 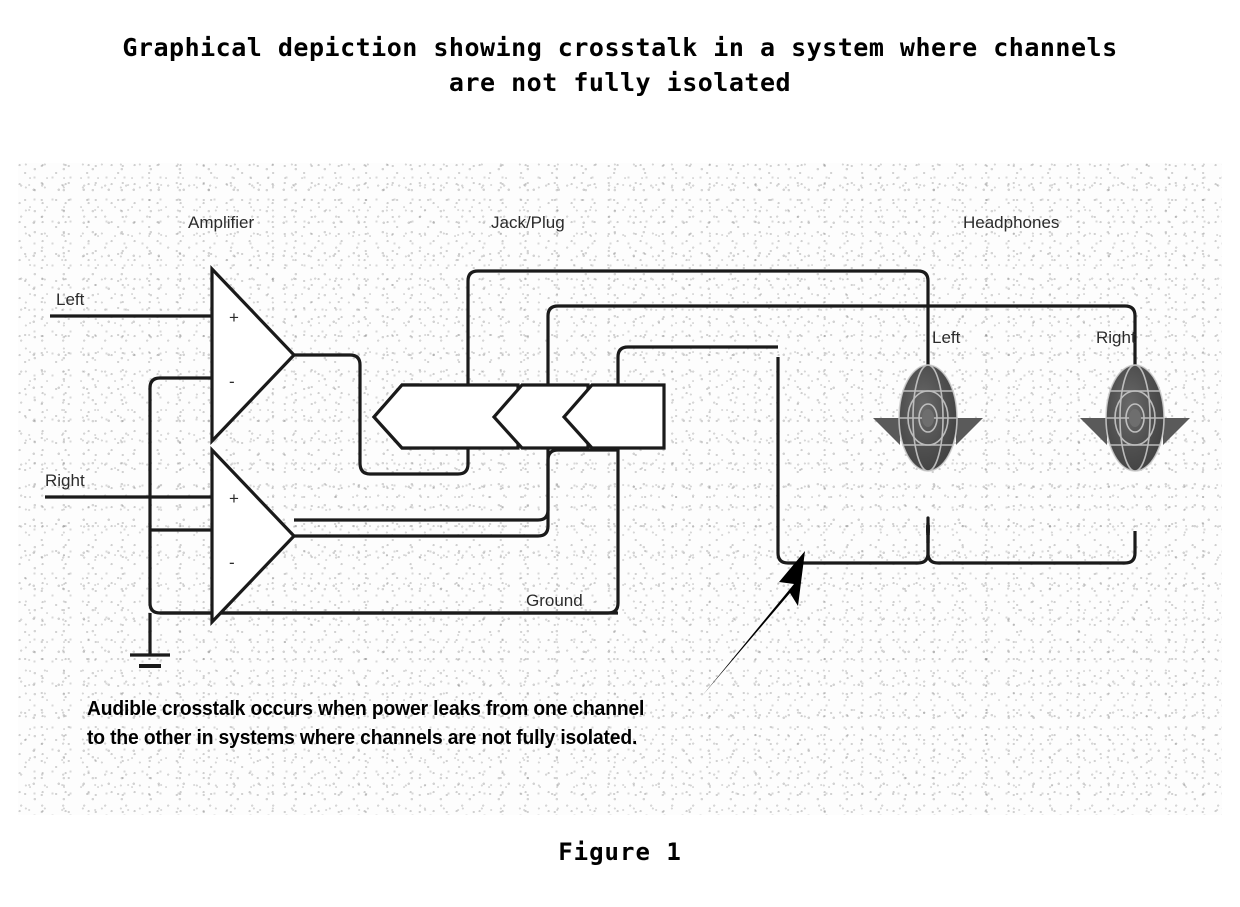 I want to click on amplifier-right-triangle, so click(x=253, y=536).